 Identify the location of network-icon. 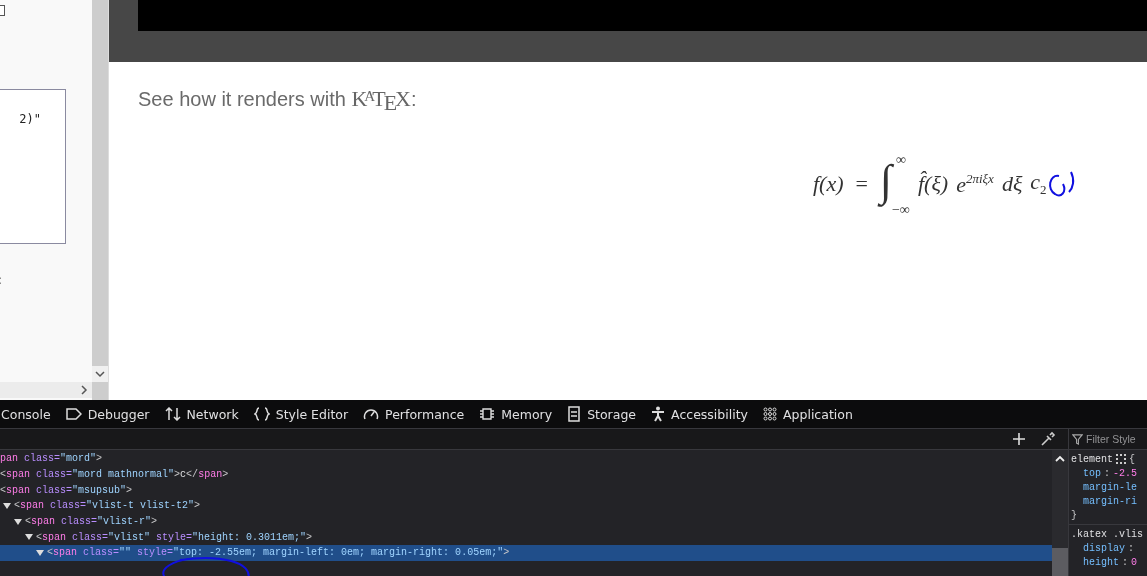
(172, 414).